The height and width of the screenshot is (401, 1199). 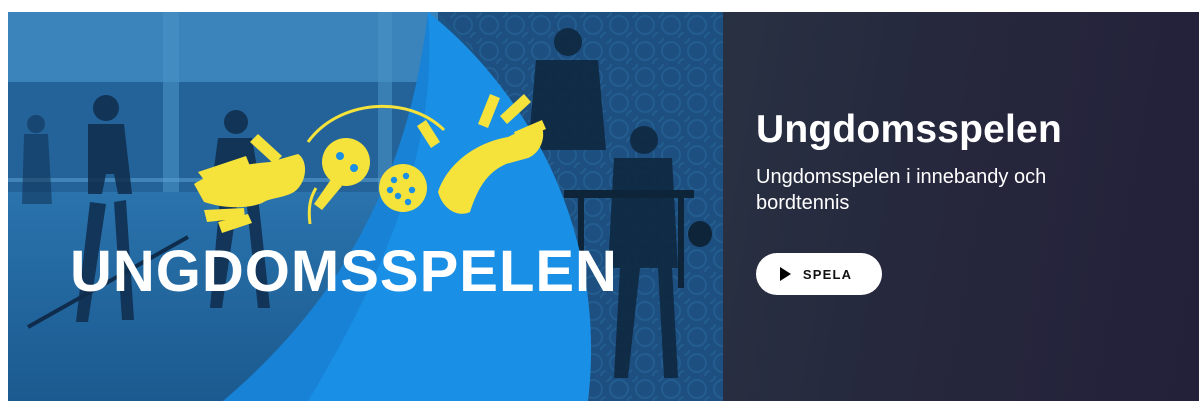 I want to click on play-icon, so click(x=785, y=274).